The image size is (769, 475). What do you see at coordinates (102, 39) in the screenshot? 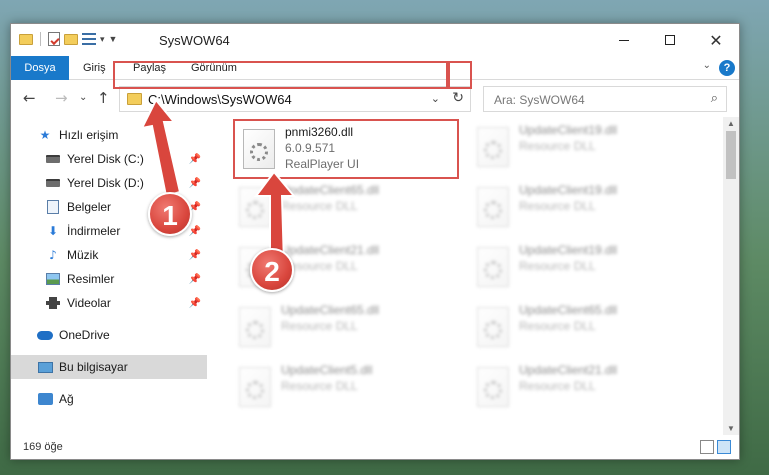
I see `chevron-down-icon: ▾` at bounding box center [102, 39].